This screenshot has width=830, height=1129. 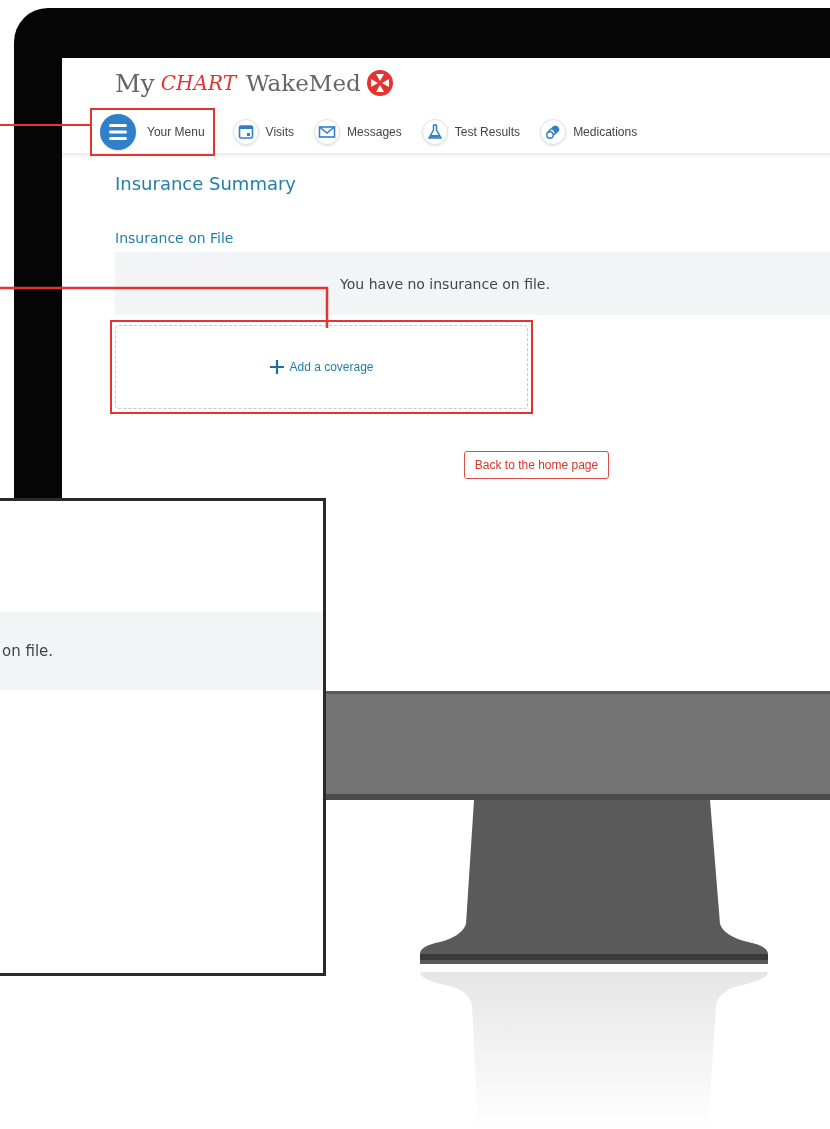 I want to click on menu-icon, so click(x=118, y=132).